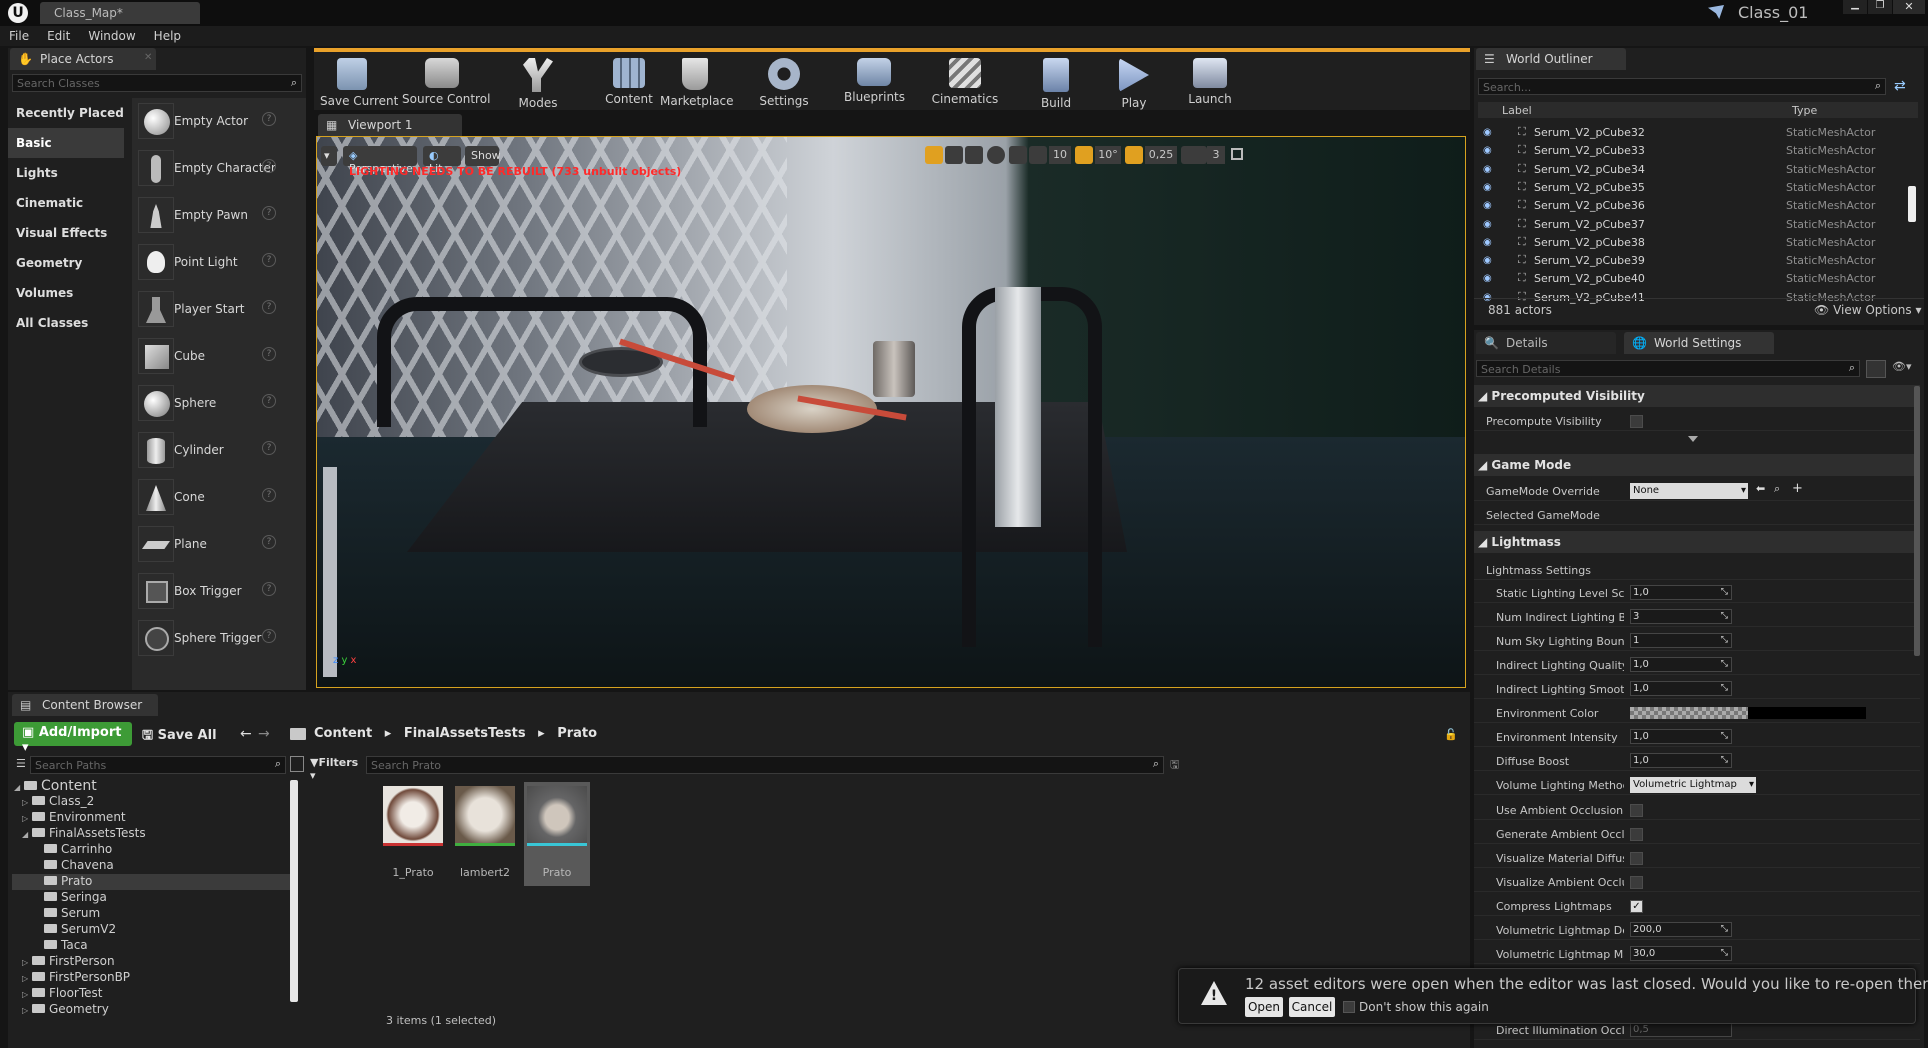 The image size is (1928, 1048). What do you see at coordinates (996, 155) in the screenshot?
I see `world-icon` at bounding box center [996, 155].